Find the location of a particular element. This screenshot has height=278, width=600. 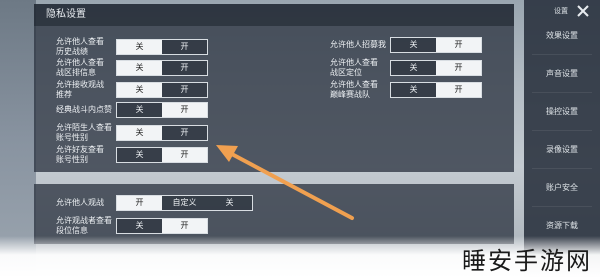

sidebar-item-effects: 效果设置 is located at coordinates (562, 35).